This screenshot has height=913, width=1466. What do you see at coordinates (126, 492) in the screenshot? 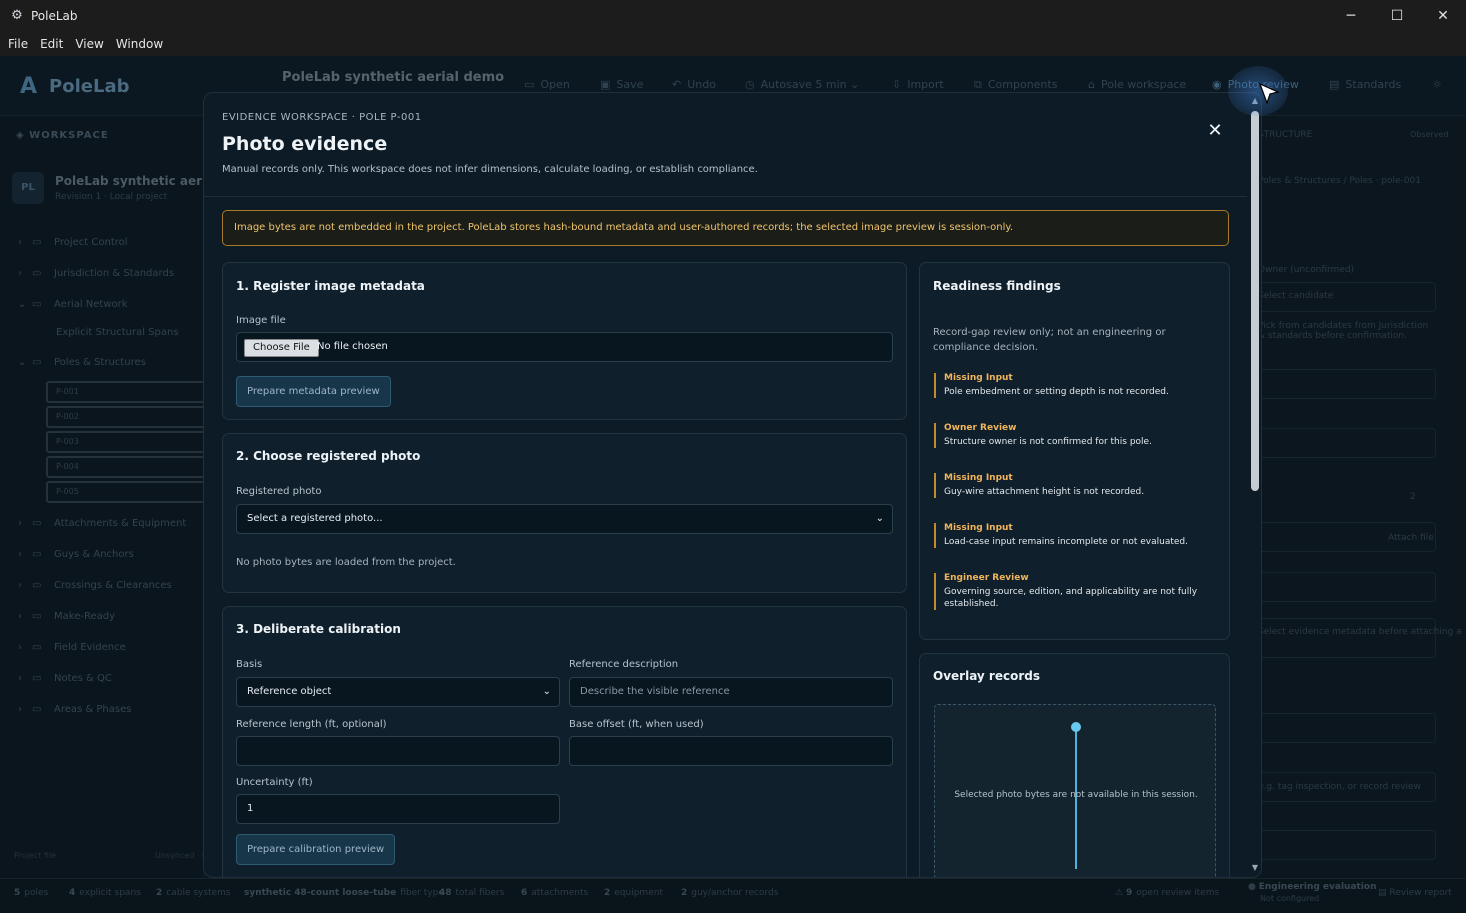
I see `pole-item: P-005` at bounding box center [126, 492].